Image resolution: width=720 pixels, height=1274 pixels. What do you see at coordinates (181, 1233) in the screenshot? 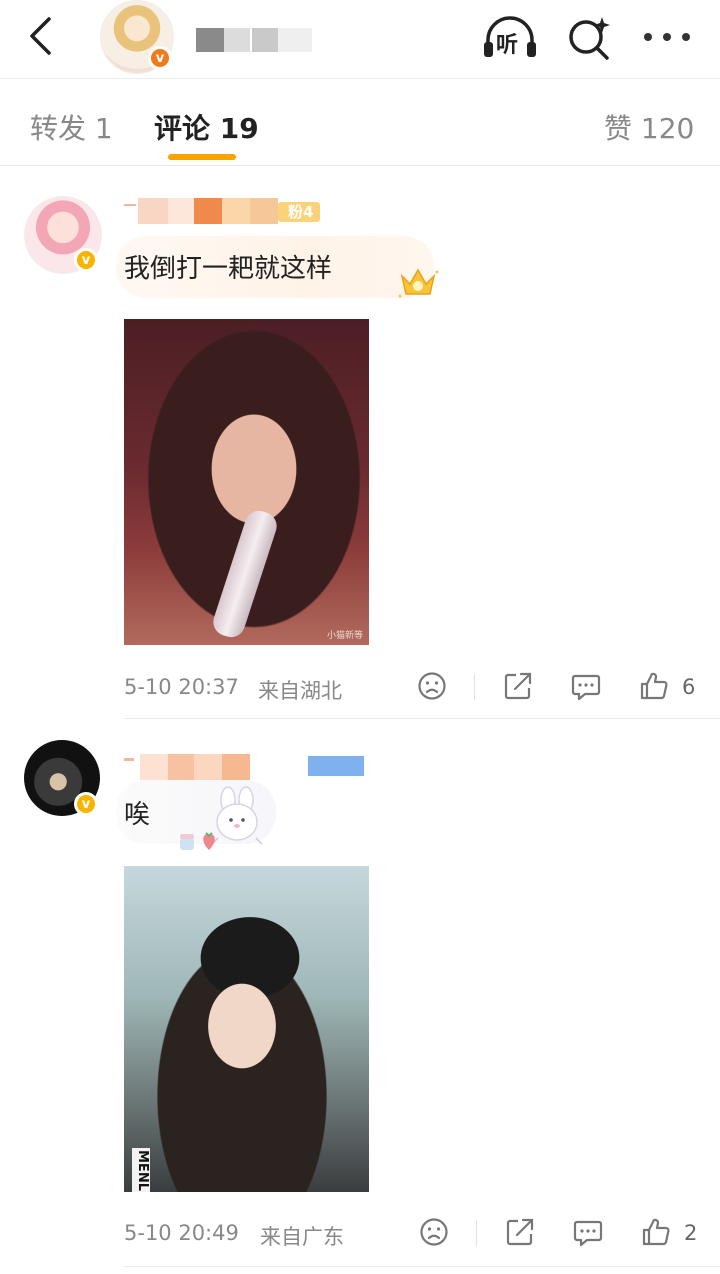
I see `comment-time: 5-10 20:49` at bounding box center [181, 1233].